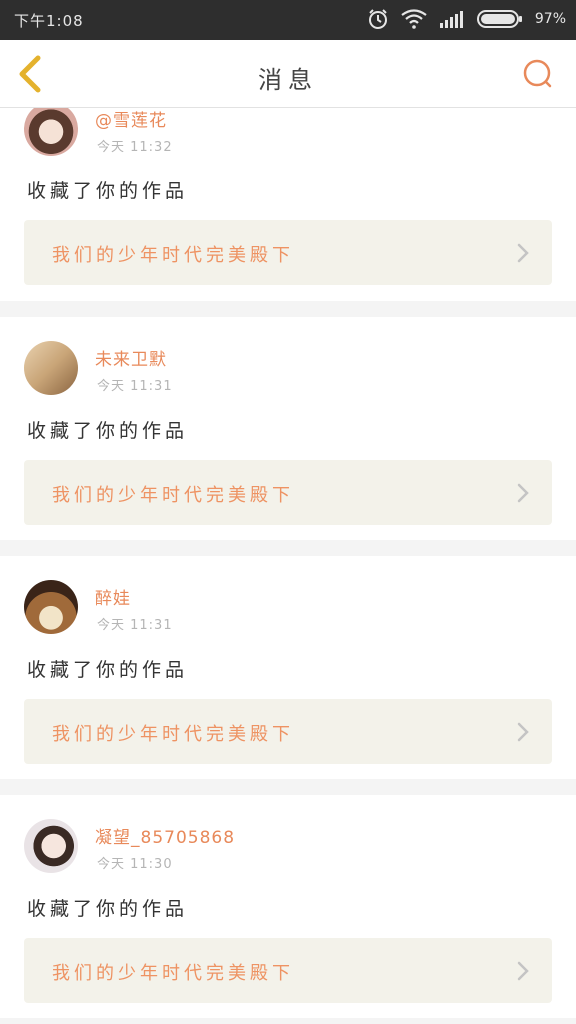 Image resolution: width=576 pixels, height=1024 pixels. Describe the element at coordinates (550, 19) in the screenshot. I see `battery-percent: 97%` at that location.